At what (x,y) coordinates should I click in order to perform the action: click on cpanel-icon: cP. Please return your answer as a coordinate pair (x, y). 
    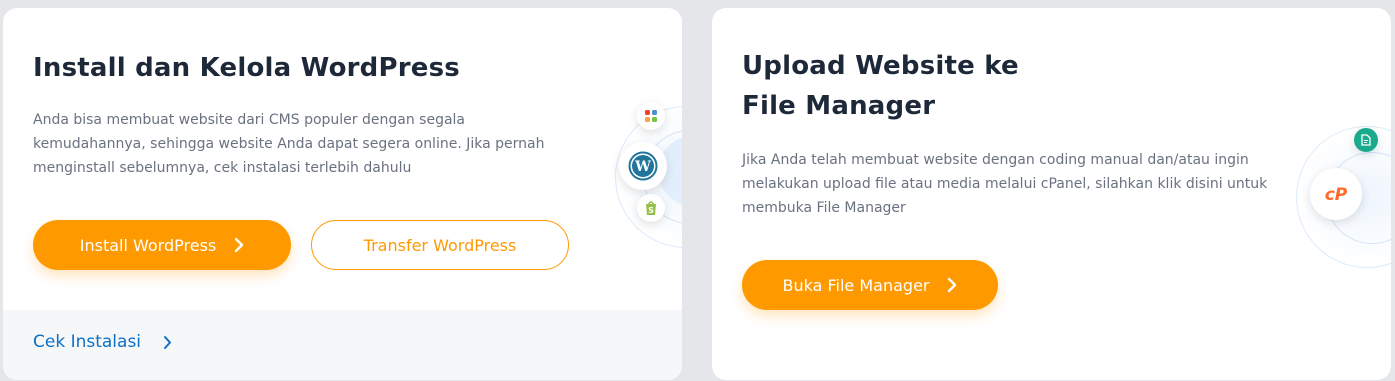
    Looking at the image, I should click on (1336, 194).